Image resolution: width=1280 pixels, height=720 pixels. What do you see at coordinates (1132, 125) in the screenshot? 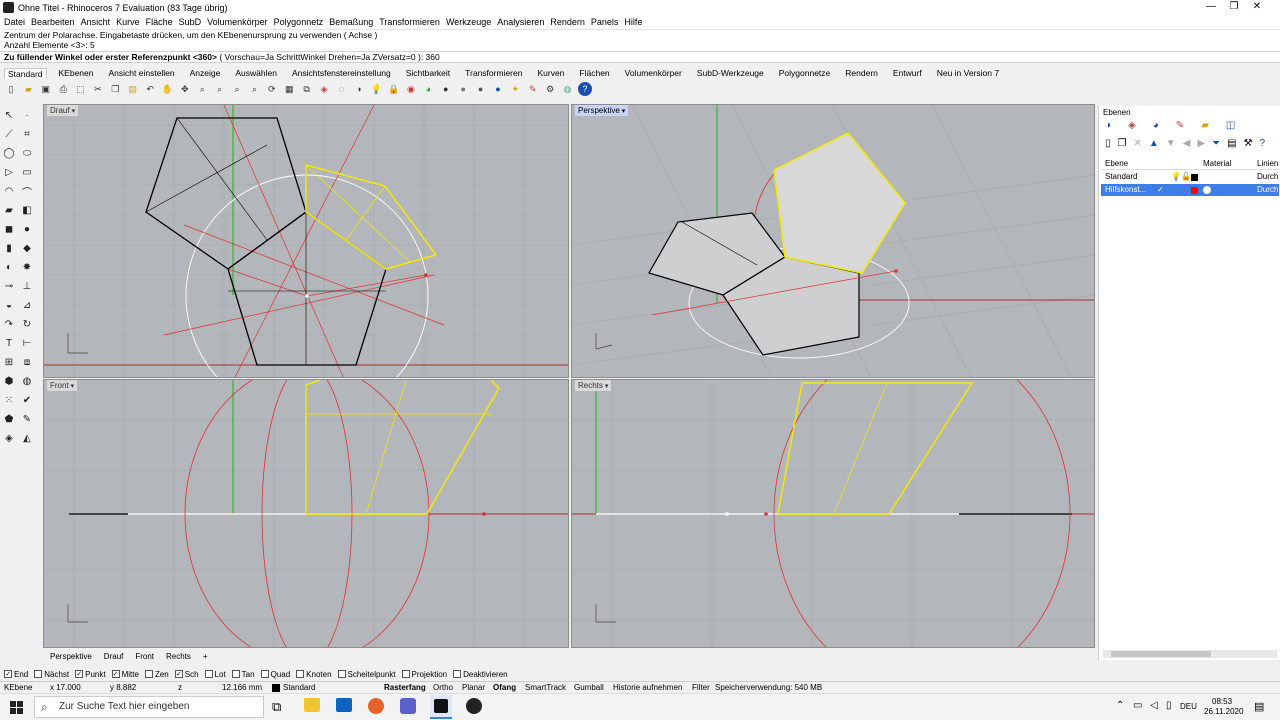
I see `layers-tab-icon: ◈` at bounding box center [1132, 125].